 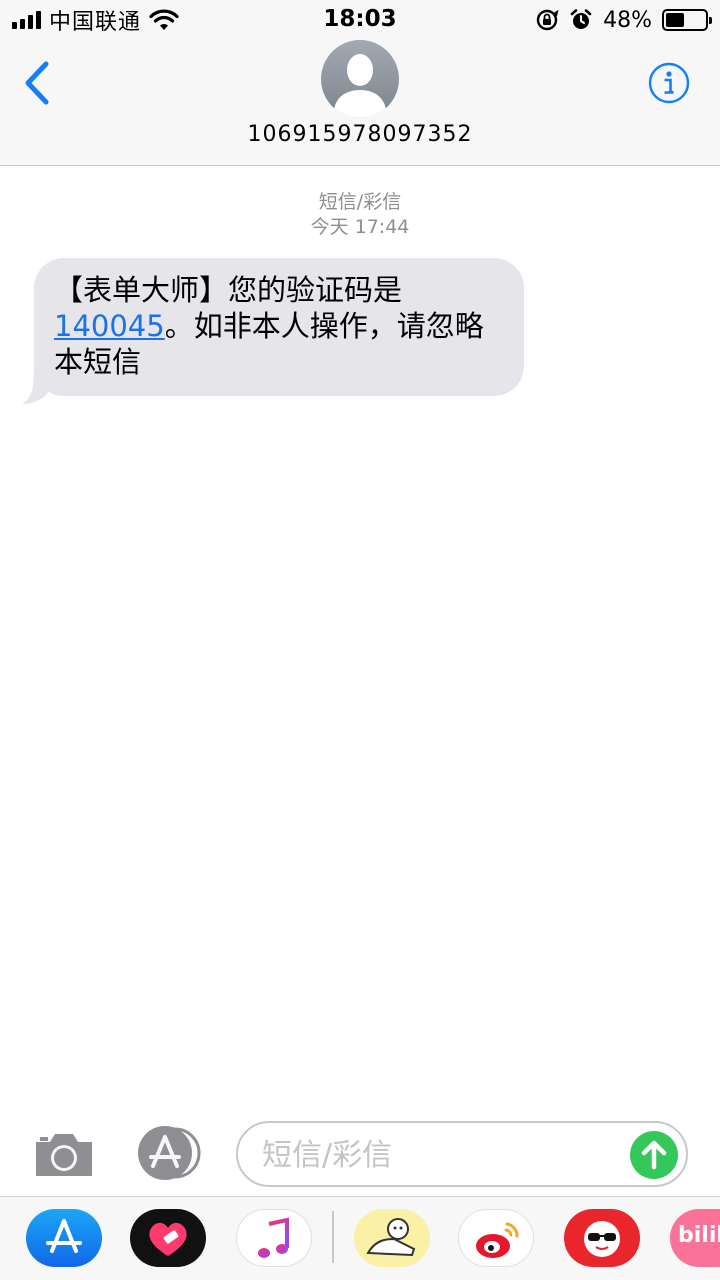 I want to click on chevron-left-icon, so click(x=38, y=83).